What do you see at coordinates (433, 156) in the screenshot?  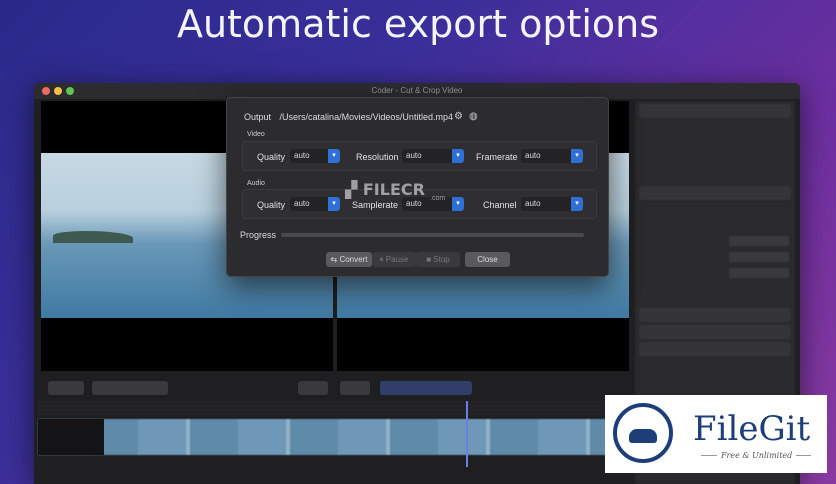 I see `resolution-select: auto ▾` at bounding box center [433, 156].